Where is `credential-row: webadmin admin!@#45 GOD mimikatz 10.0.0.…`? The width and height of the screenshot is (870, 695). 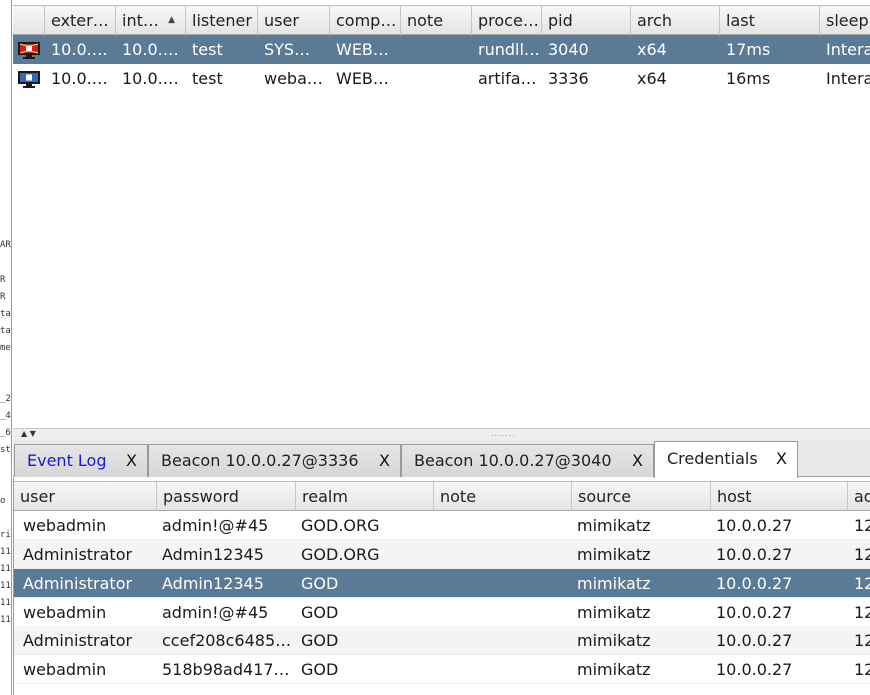
credential-row: webadmin admin!@#45 GOD mimikatz 10.0.0.… is located at coordinates (442, 612).